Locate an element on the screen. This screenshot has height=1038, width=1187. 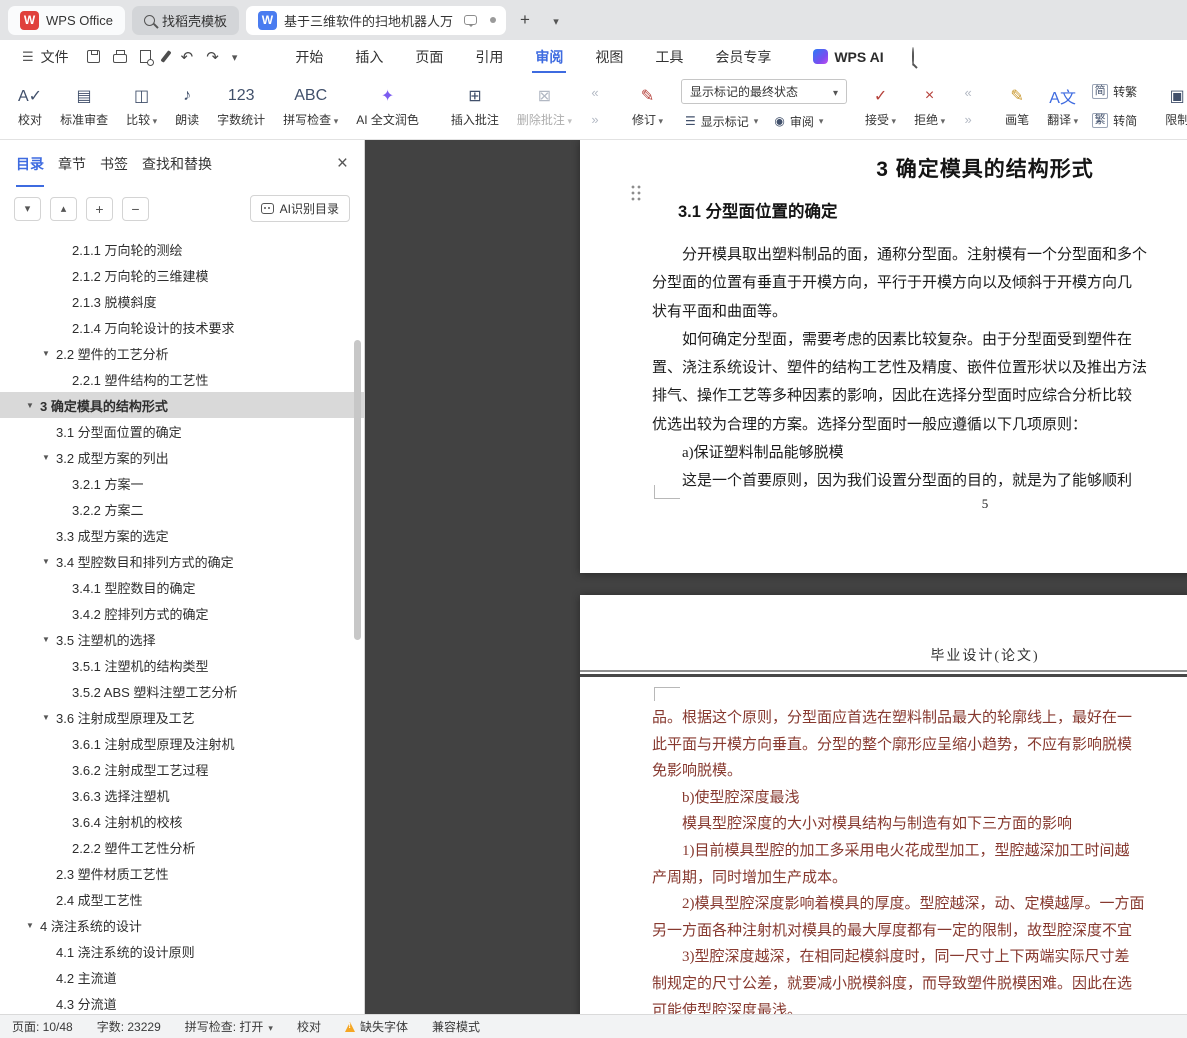
restrict-edit-button: ▣ 限制 is located at coordinates (1172, 106).